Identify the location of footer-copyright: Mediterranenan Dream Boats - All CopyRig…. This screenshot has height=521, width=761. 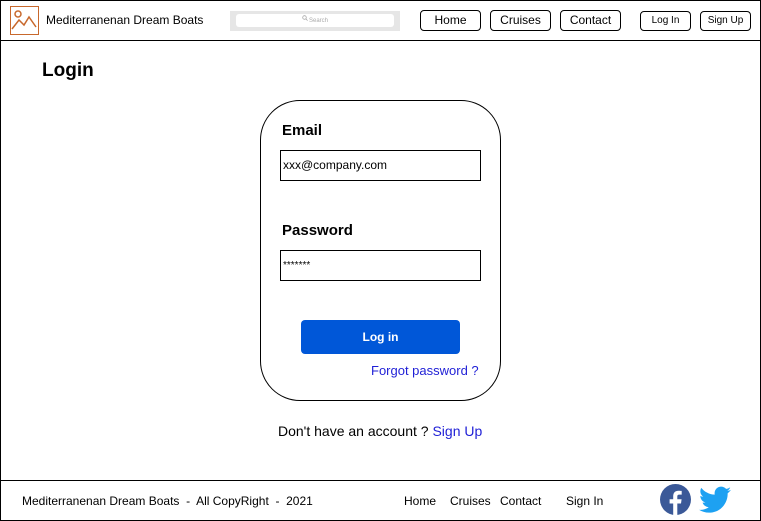
(167, 501).